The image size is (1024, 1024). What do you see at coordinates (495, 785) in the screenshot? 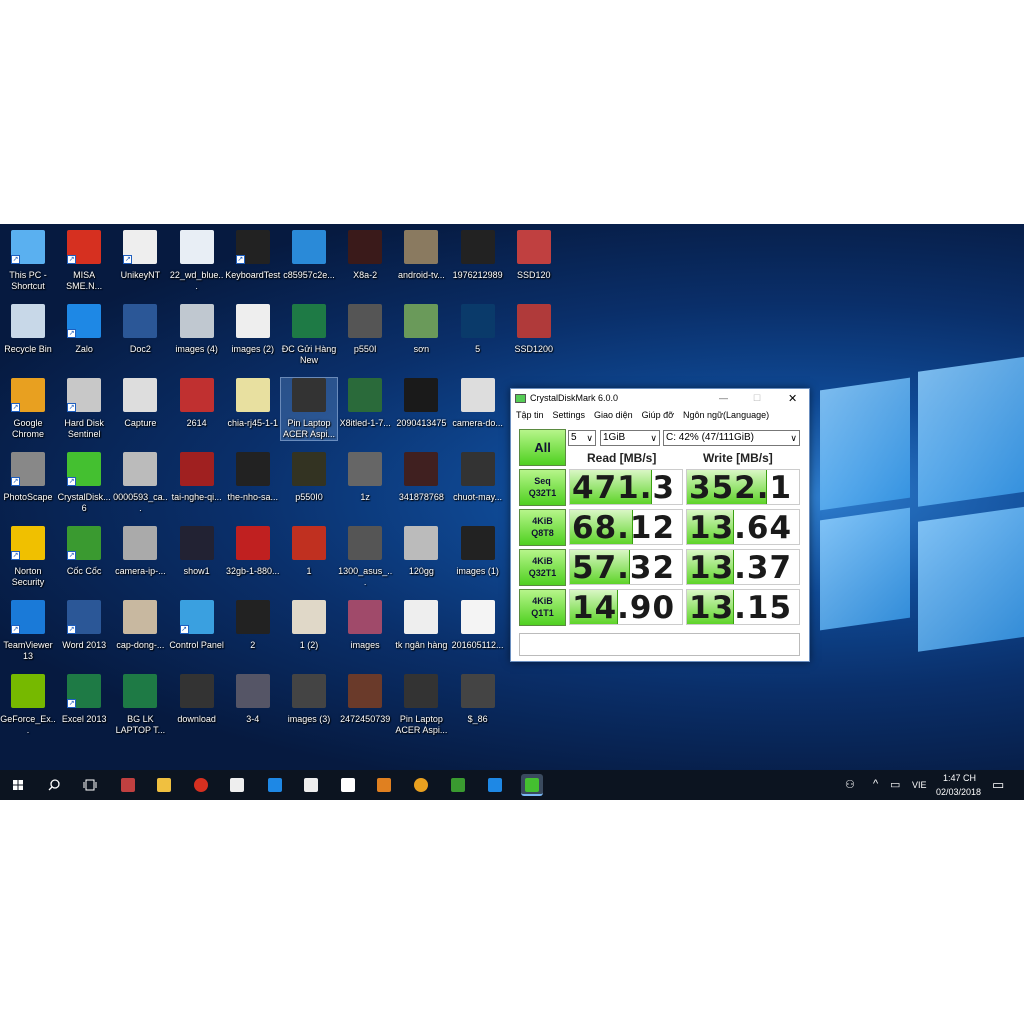
I see `taskbar-zalo` at bounding box center [495, 785].